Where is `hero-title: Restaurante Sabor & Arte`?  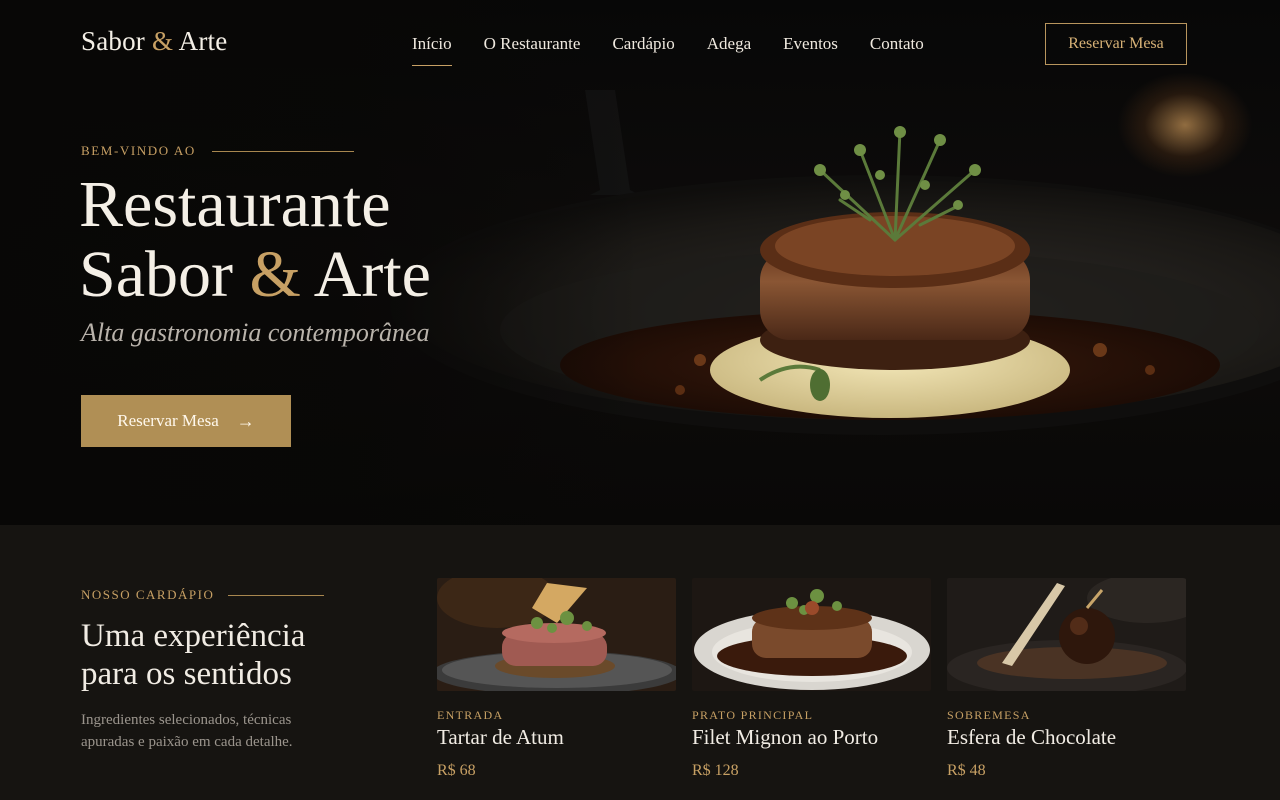
hero-title: Restaurante Sabor & Arte is located at coordinates (255, 240).